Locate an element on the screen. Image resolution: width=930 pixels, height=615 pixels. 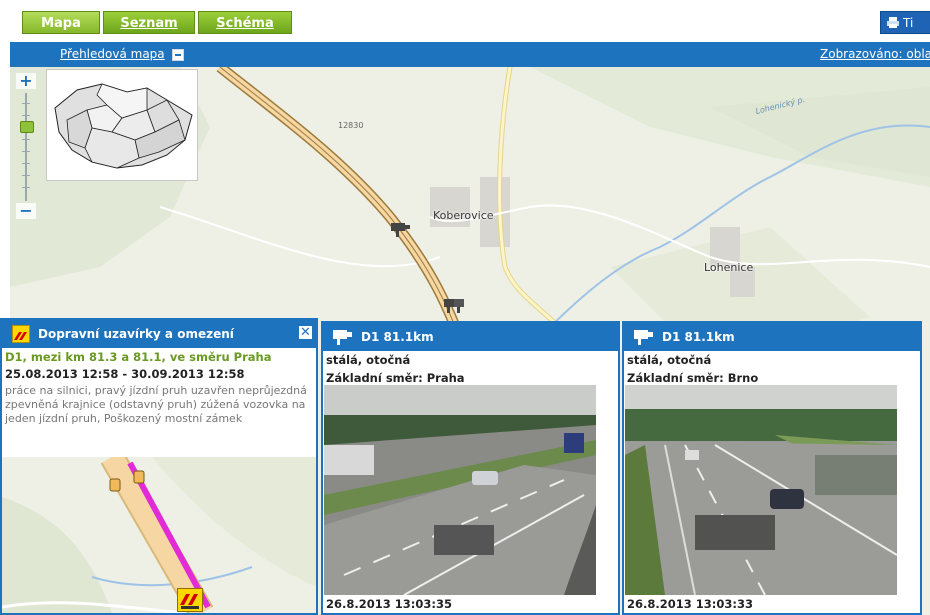
shown-area-link: Zobrazováno: oblas is located at coordinates (875, 54).